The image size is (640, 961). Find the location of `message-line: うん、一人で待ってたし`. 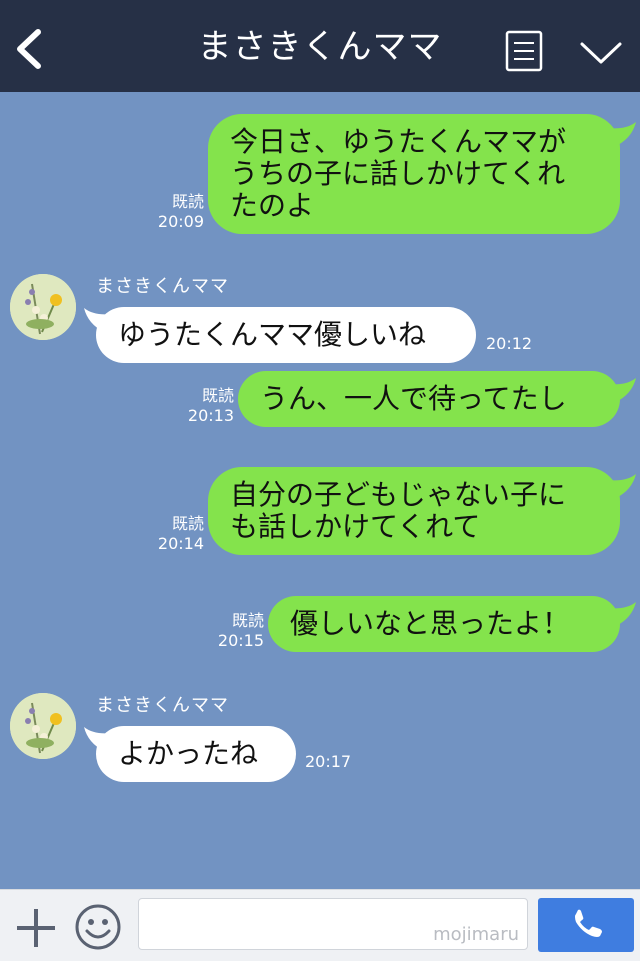

message-line: うん、一人で待ってたし is located at coordinates (413, 398).